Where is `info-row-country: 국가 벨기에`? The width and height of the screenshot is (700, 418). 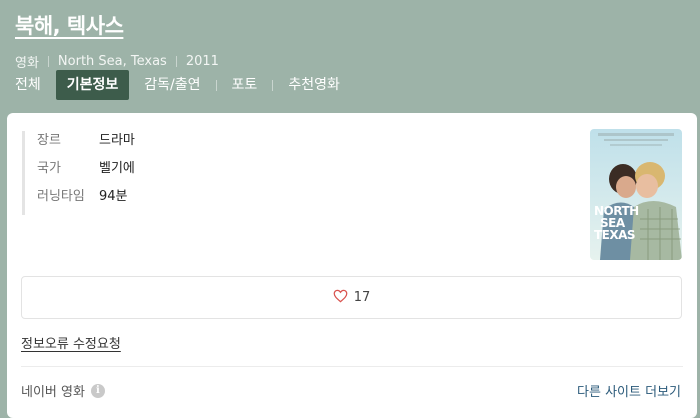
info-row-country: 국가 벨기에 is located at coordinates (86, 173).